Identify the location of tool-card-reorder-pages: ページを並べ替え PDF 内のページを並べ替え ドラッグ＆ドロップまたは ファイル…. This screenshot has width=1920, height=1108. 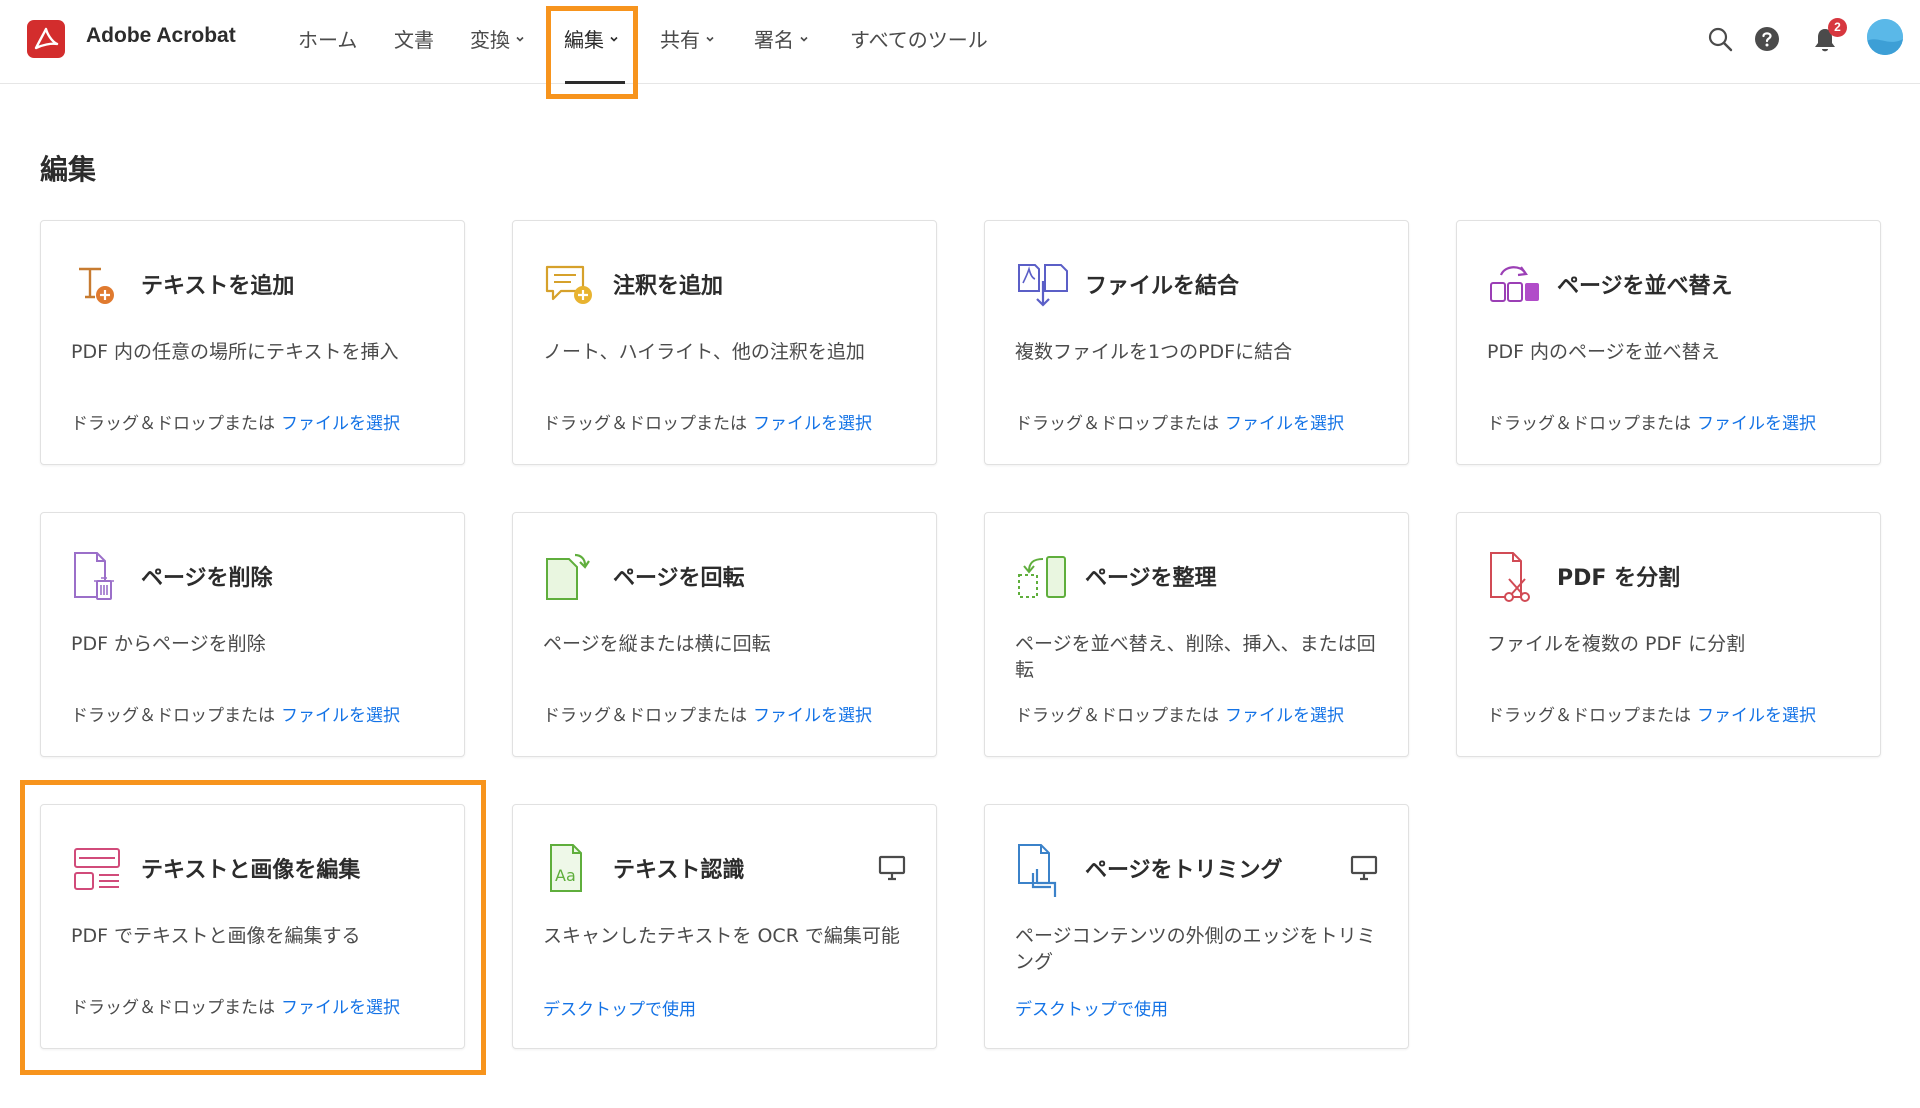
(1668, 342).